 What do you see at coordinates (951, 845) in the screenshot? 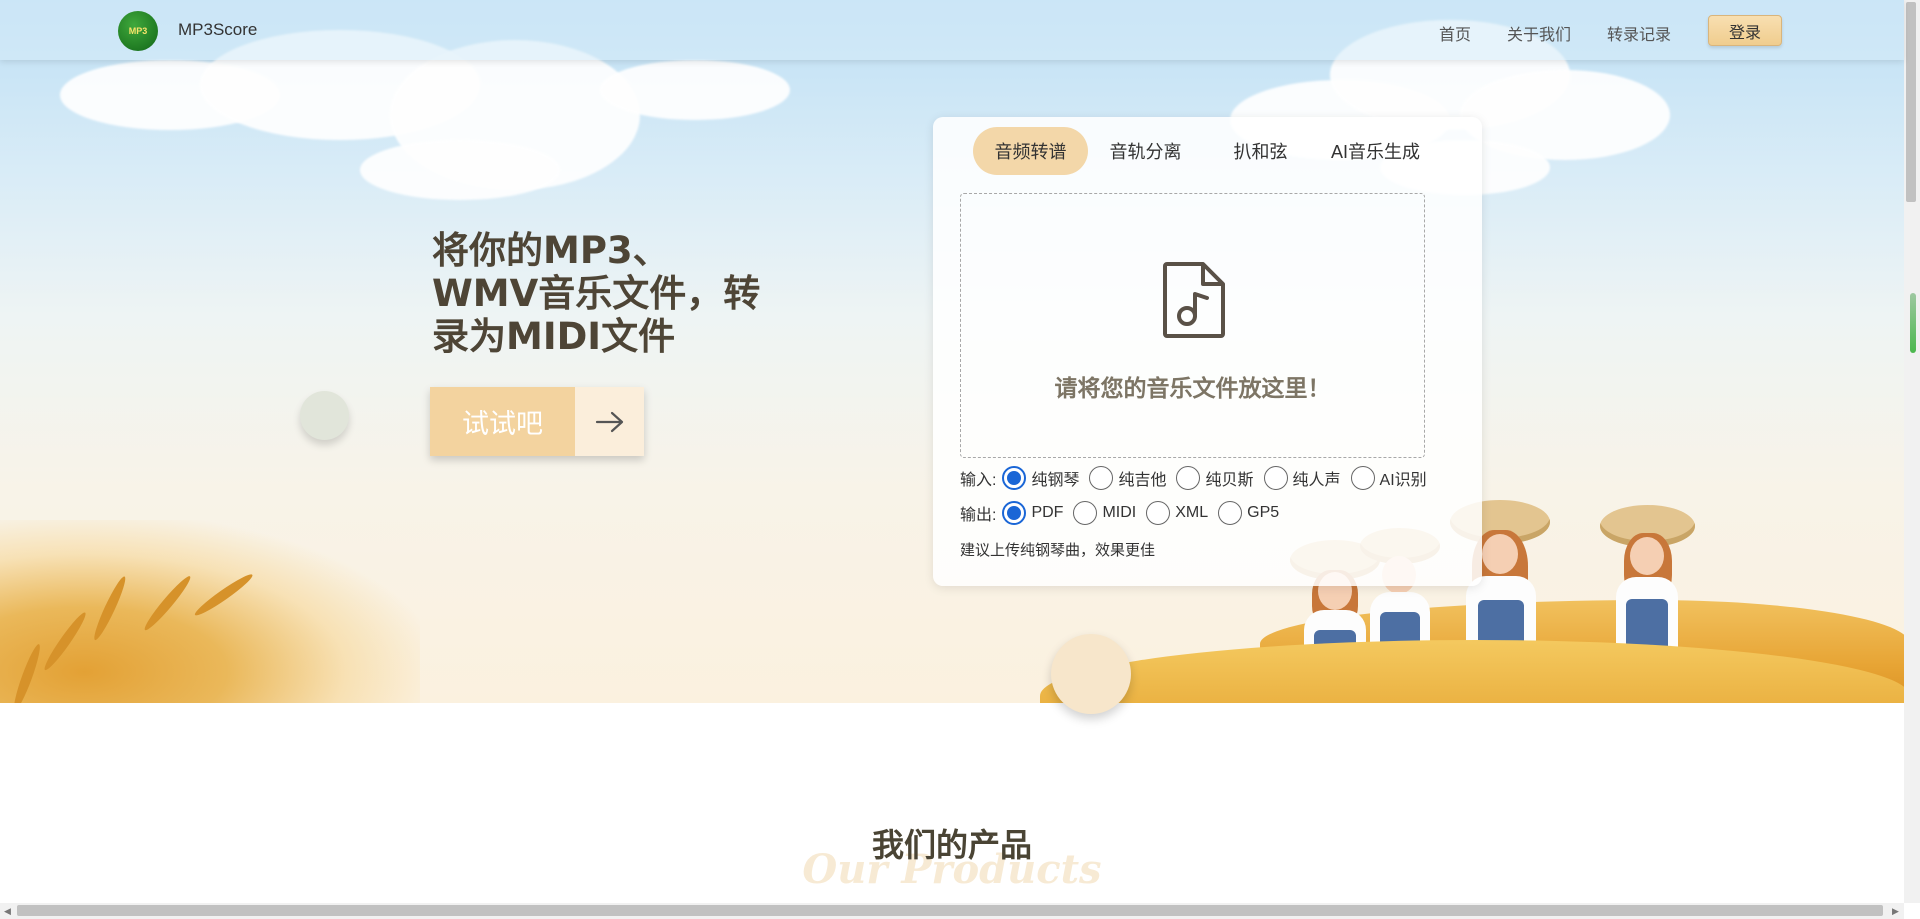
I see `section-title: 我们的产品` at bounding box center [951, 845].